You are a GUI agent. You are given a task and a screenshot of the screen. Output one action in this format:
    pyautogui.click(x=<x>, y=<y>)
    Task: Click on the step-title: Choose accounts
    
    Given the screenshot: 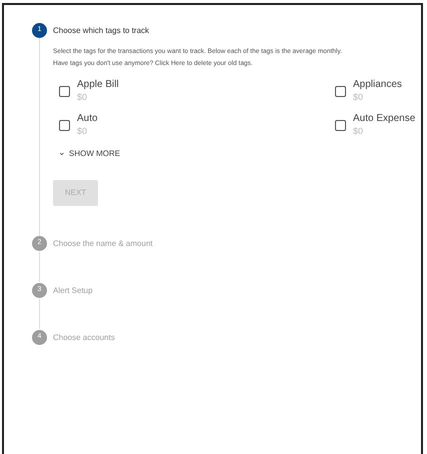 What is the action you would take?
    pyautogui.click(x=84, y=338)
    